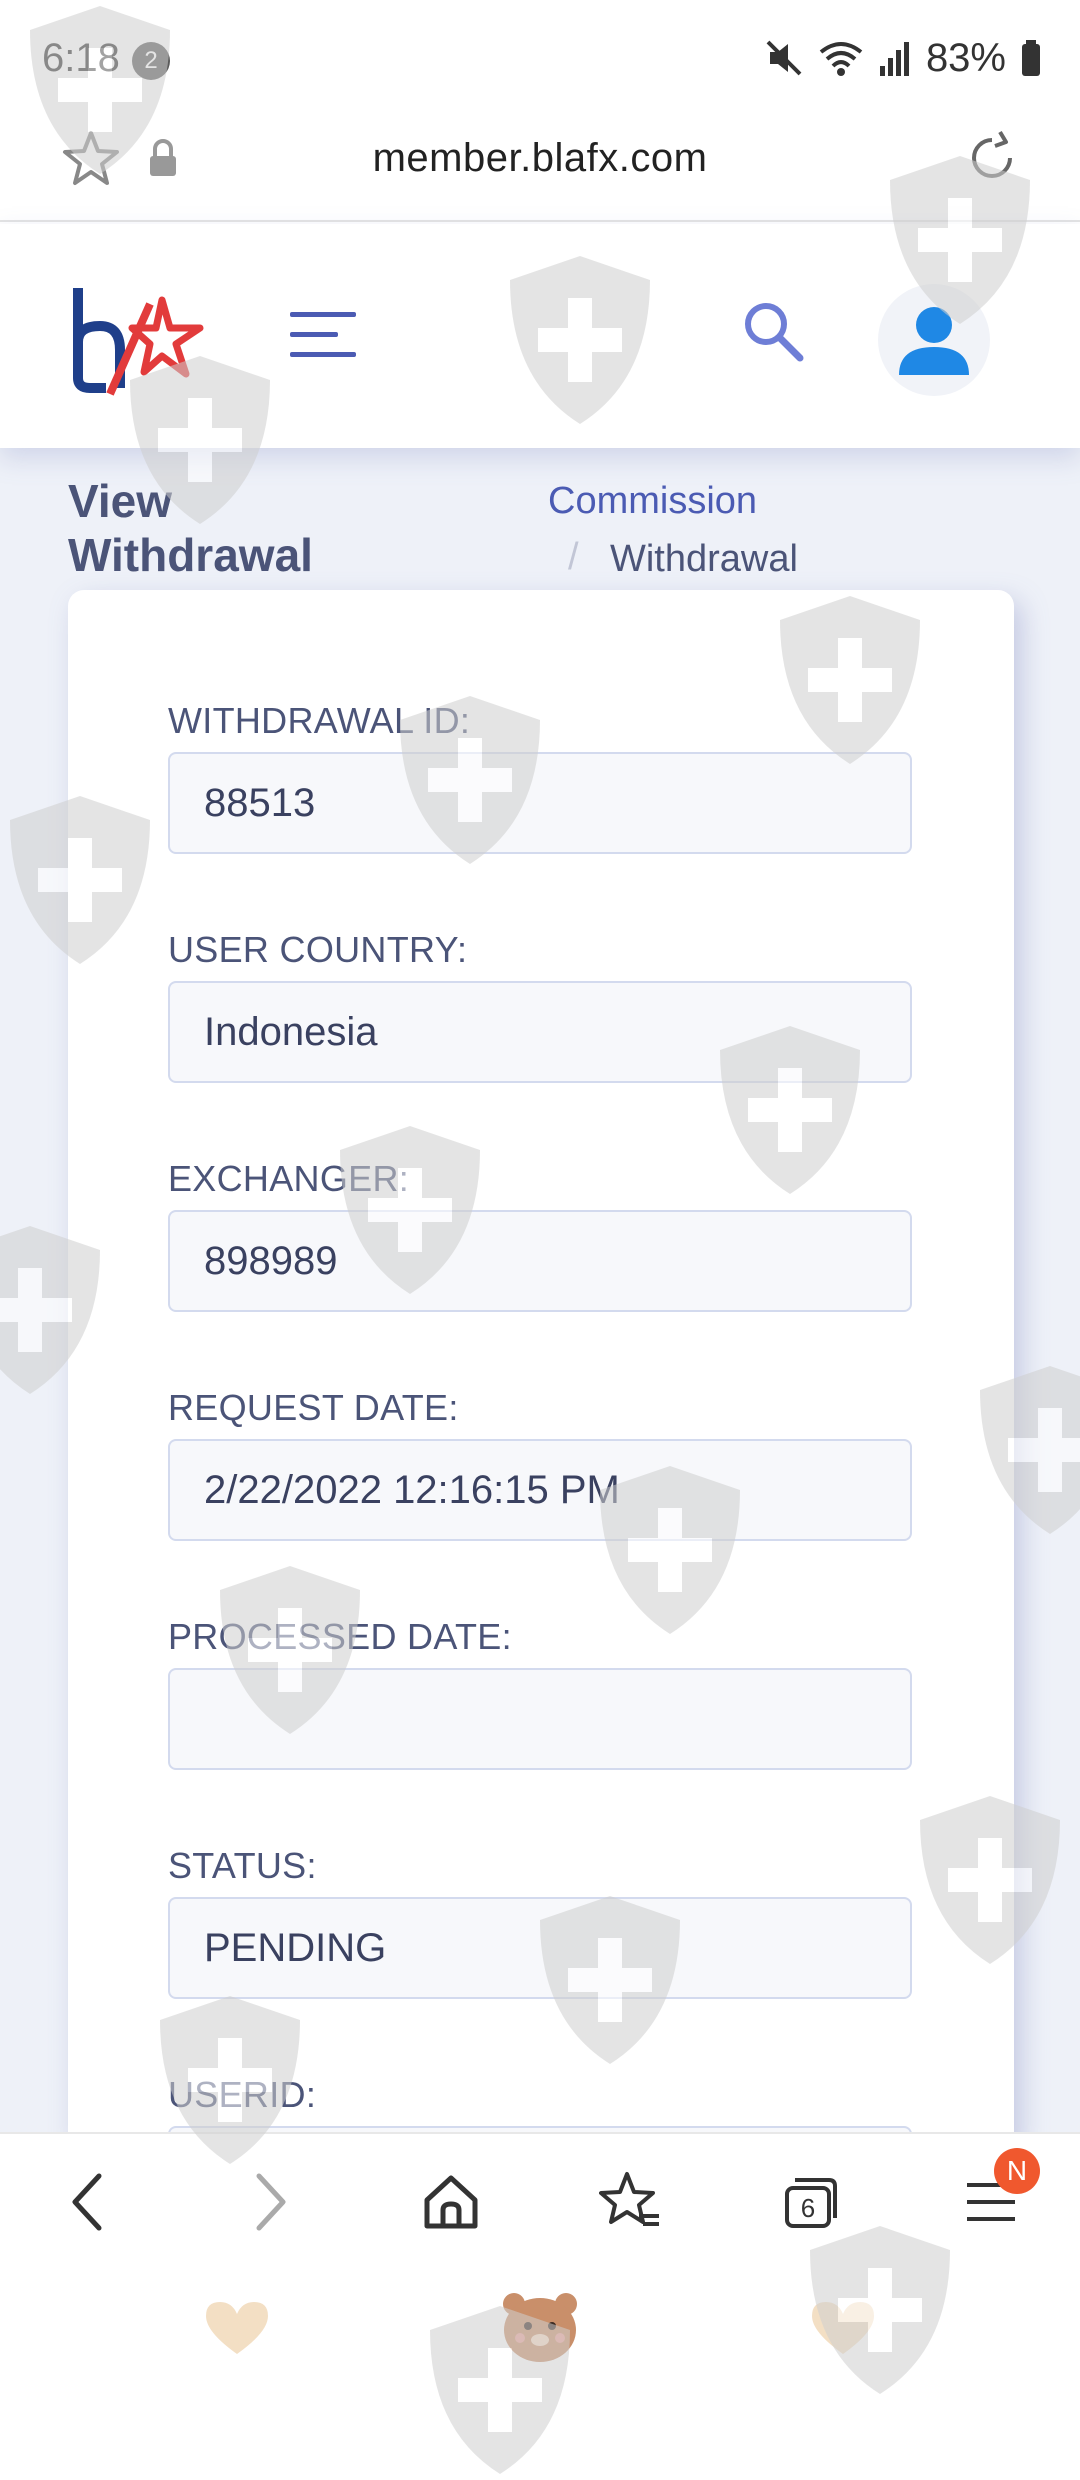 The image size is (1080, 2480). Describe the element at coordinates (190, 528) in the screenshot. I see `page-title: View Withdrawal` at that location.